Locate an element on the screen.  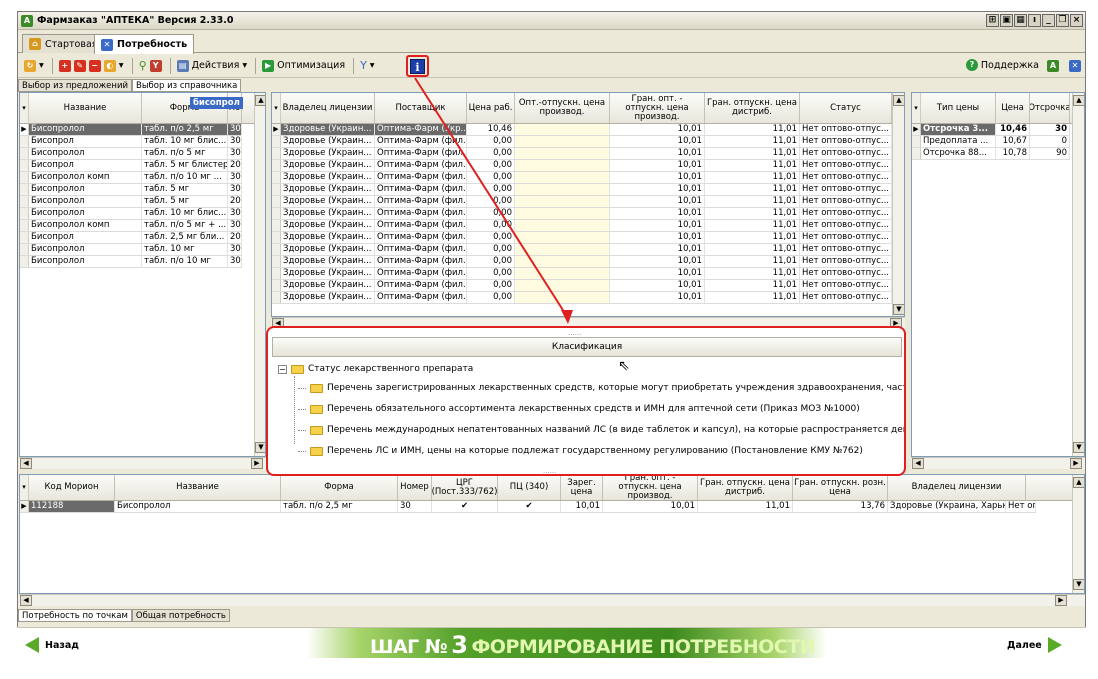
col-wholesale-price: Опт.-отпускн. цена производ. is located at coordinates (562, 108).